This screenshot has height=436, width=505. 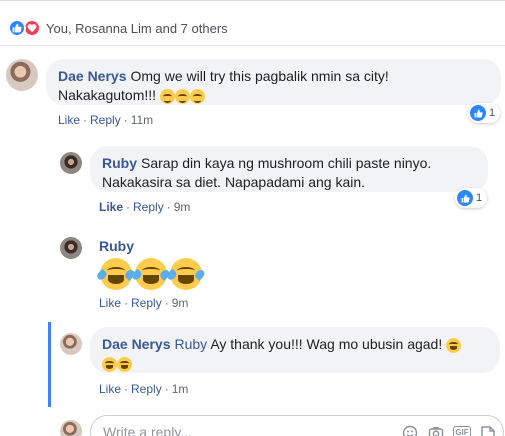 I want to click on emoji-row, so click(x=151, y=274).